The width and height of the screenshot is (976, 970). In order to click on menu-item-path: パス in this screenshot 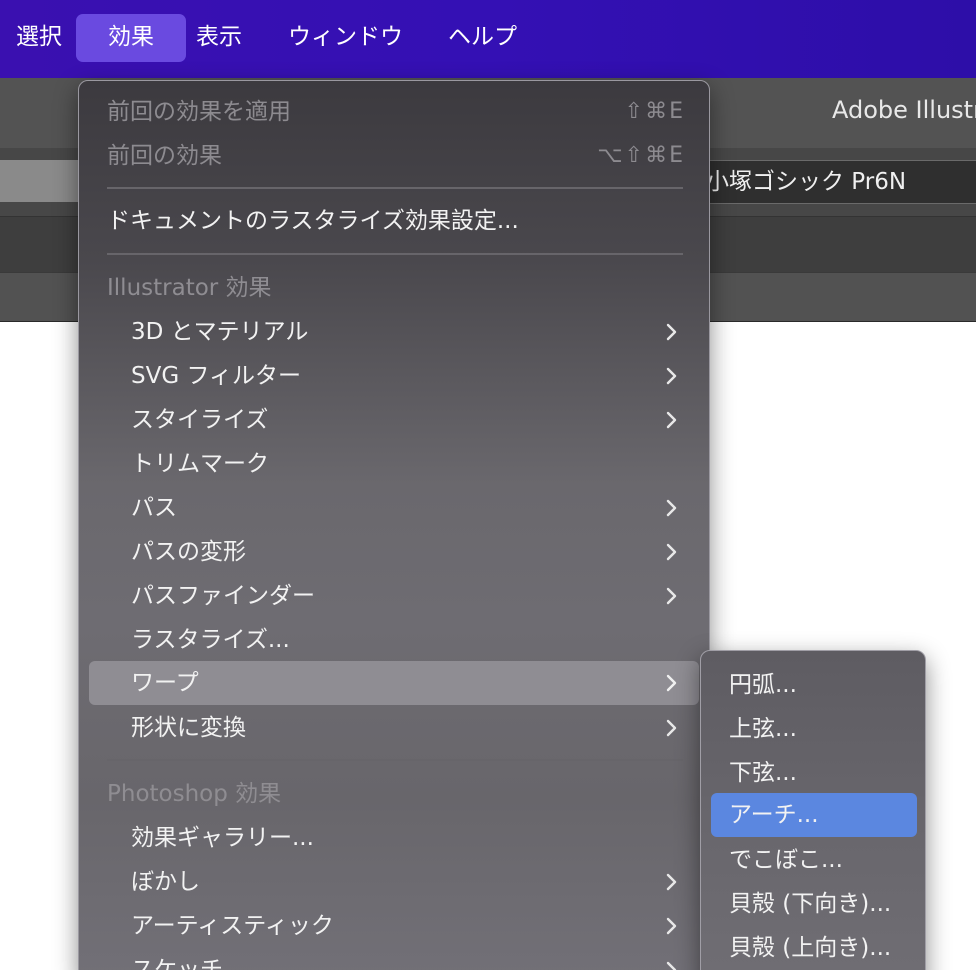, I will do `click(394, 508)`.